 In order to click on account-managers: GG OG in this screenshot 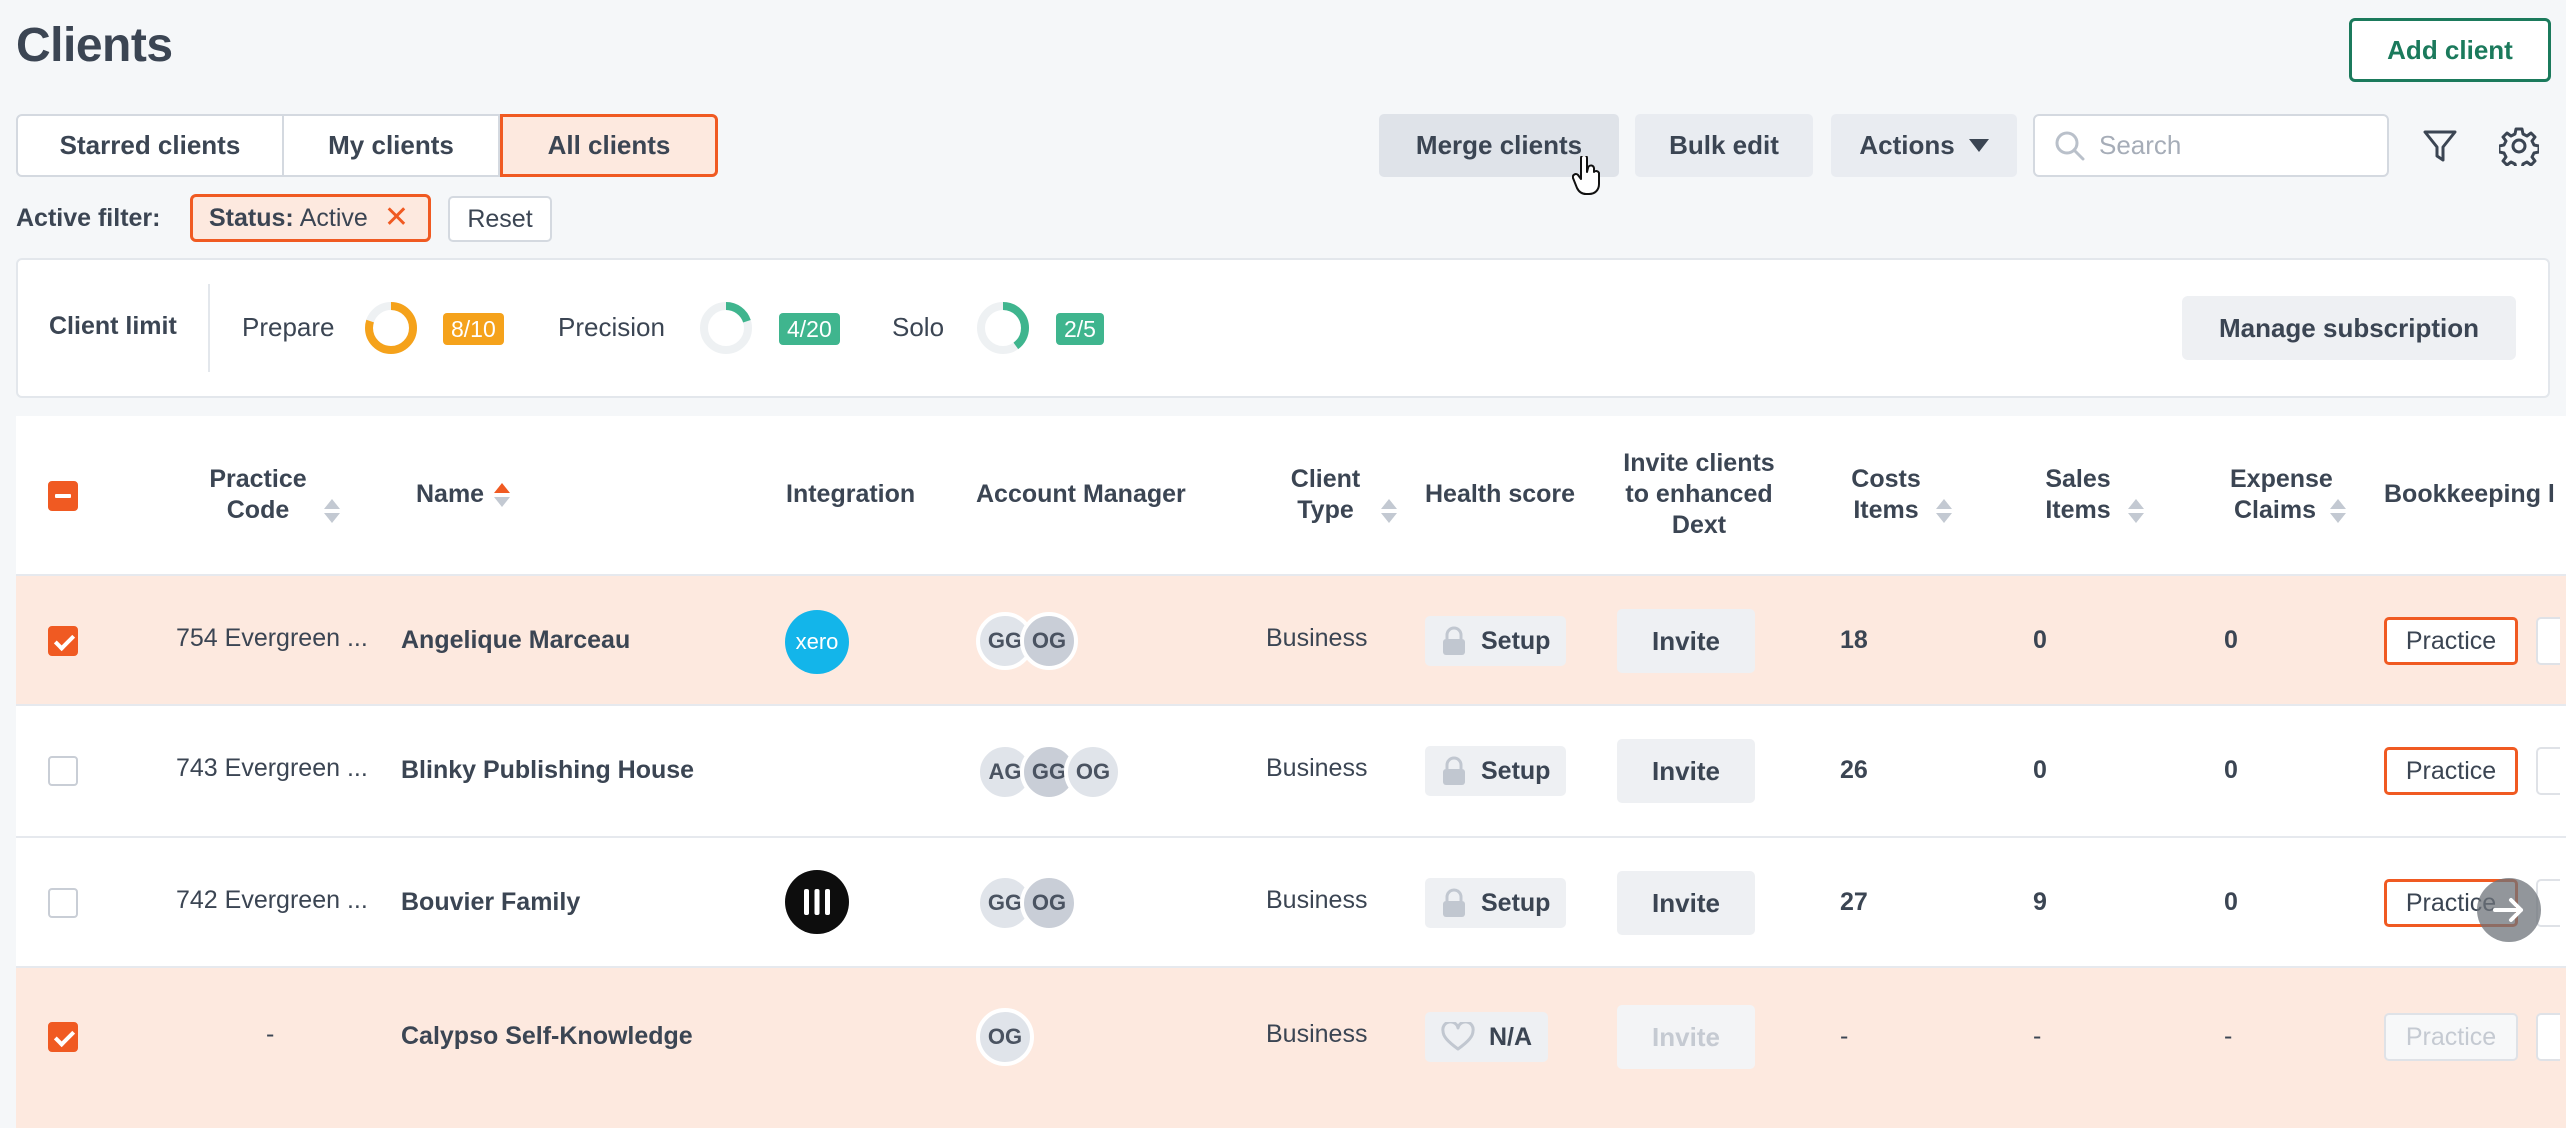, I will do `click(1027, 903)`.